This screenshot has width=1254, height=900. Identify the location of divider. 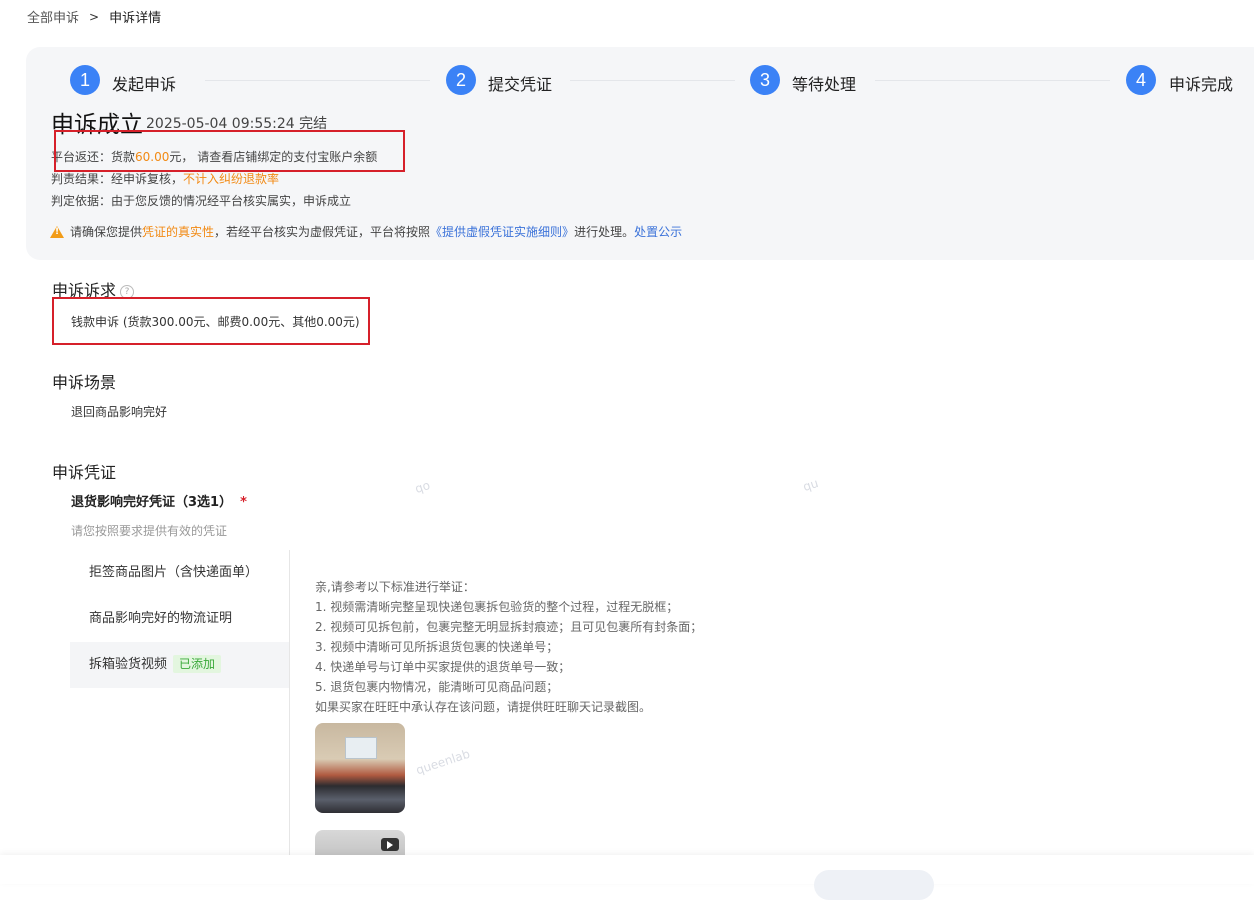
(289, 717).